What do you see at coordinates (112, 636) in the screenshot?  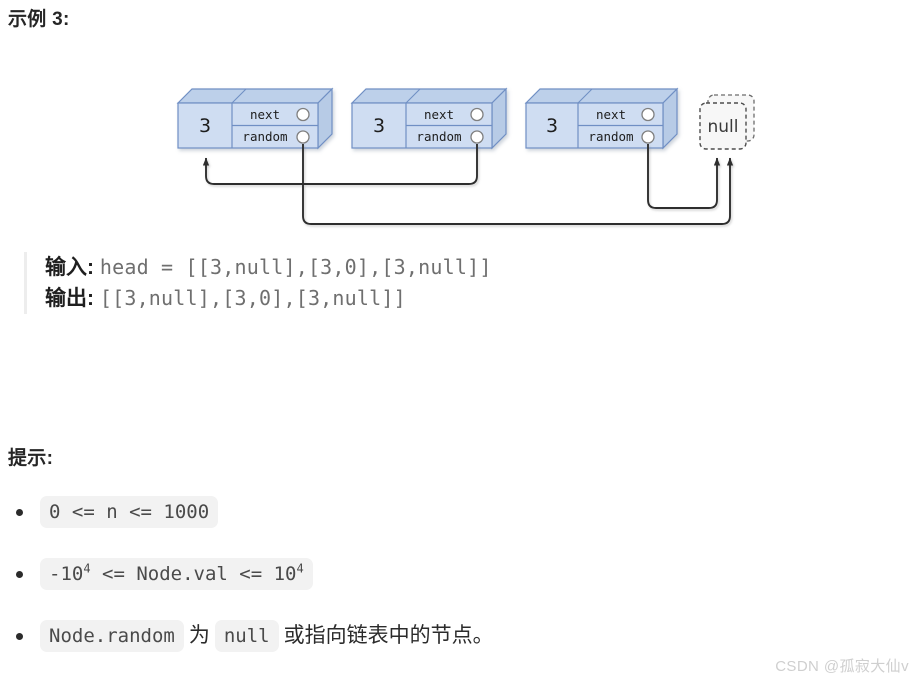 I see `hint-code-node-random: Node.random` at bounding box center [112, 636].